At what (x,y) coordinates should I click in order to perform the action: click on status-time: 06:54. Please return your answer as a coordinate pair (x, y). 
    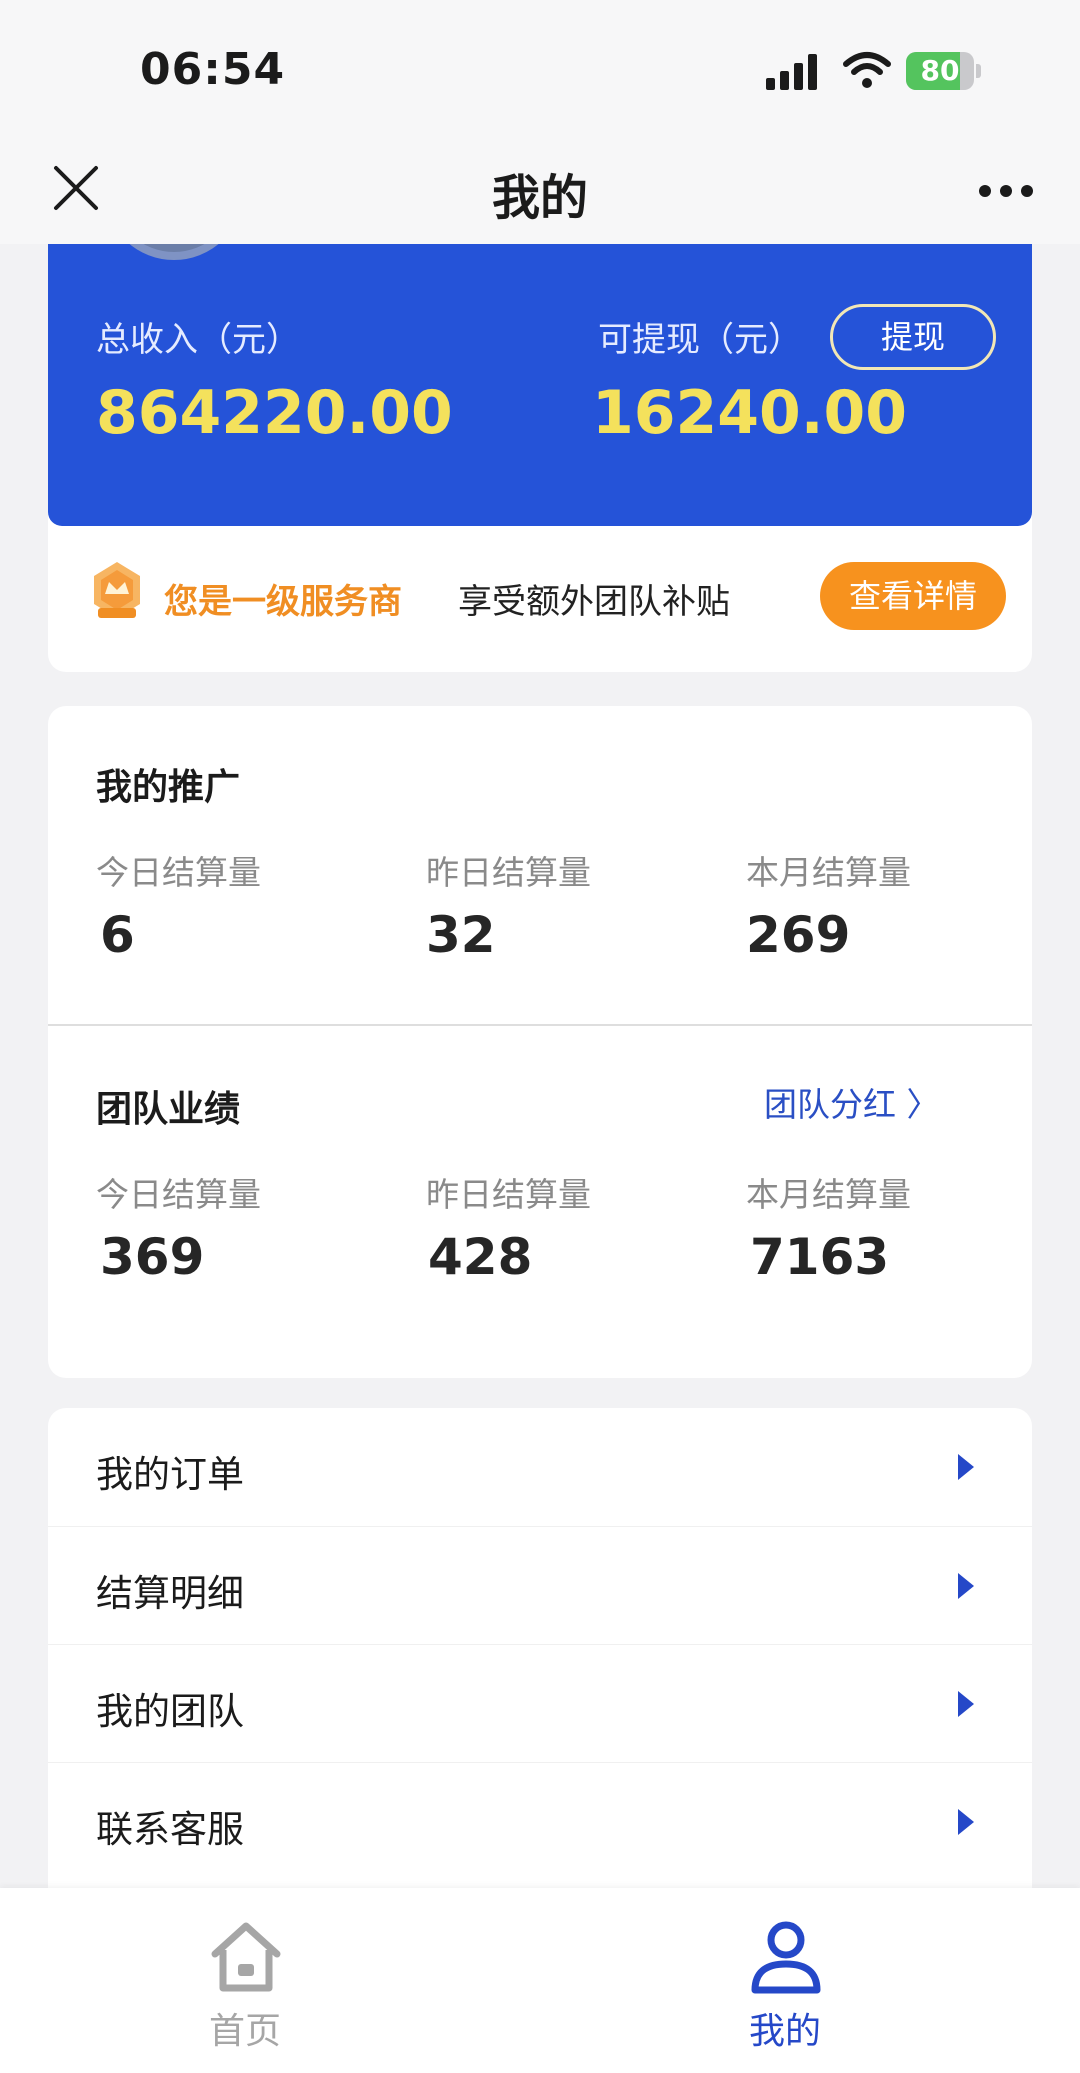
    Looking at the image, I should click on (213, 69).